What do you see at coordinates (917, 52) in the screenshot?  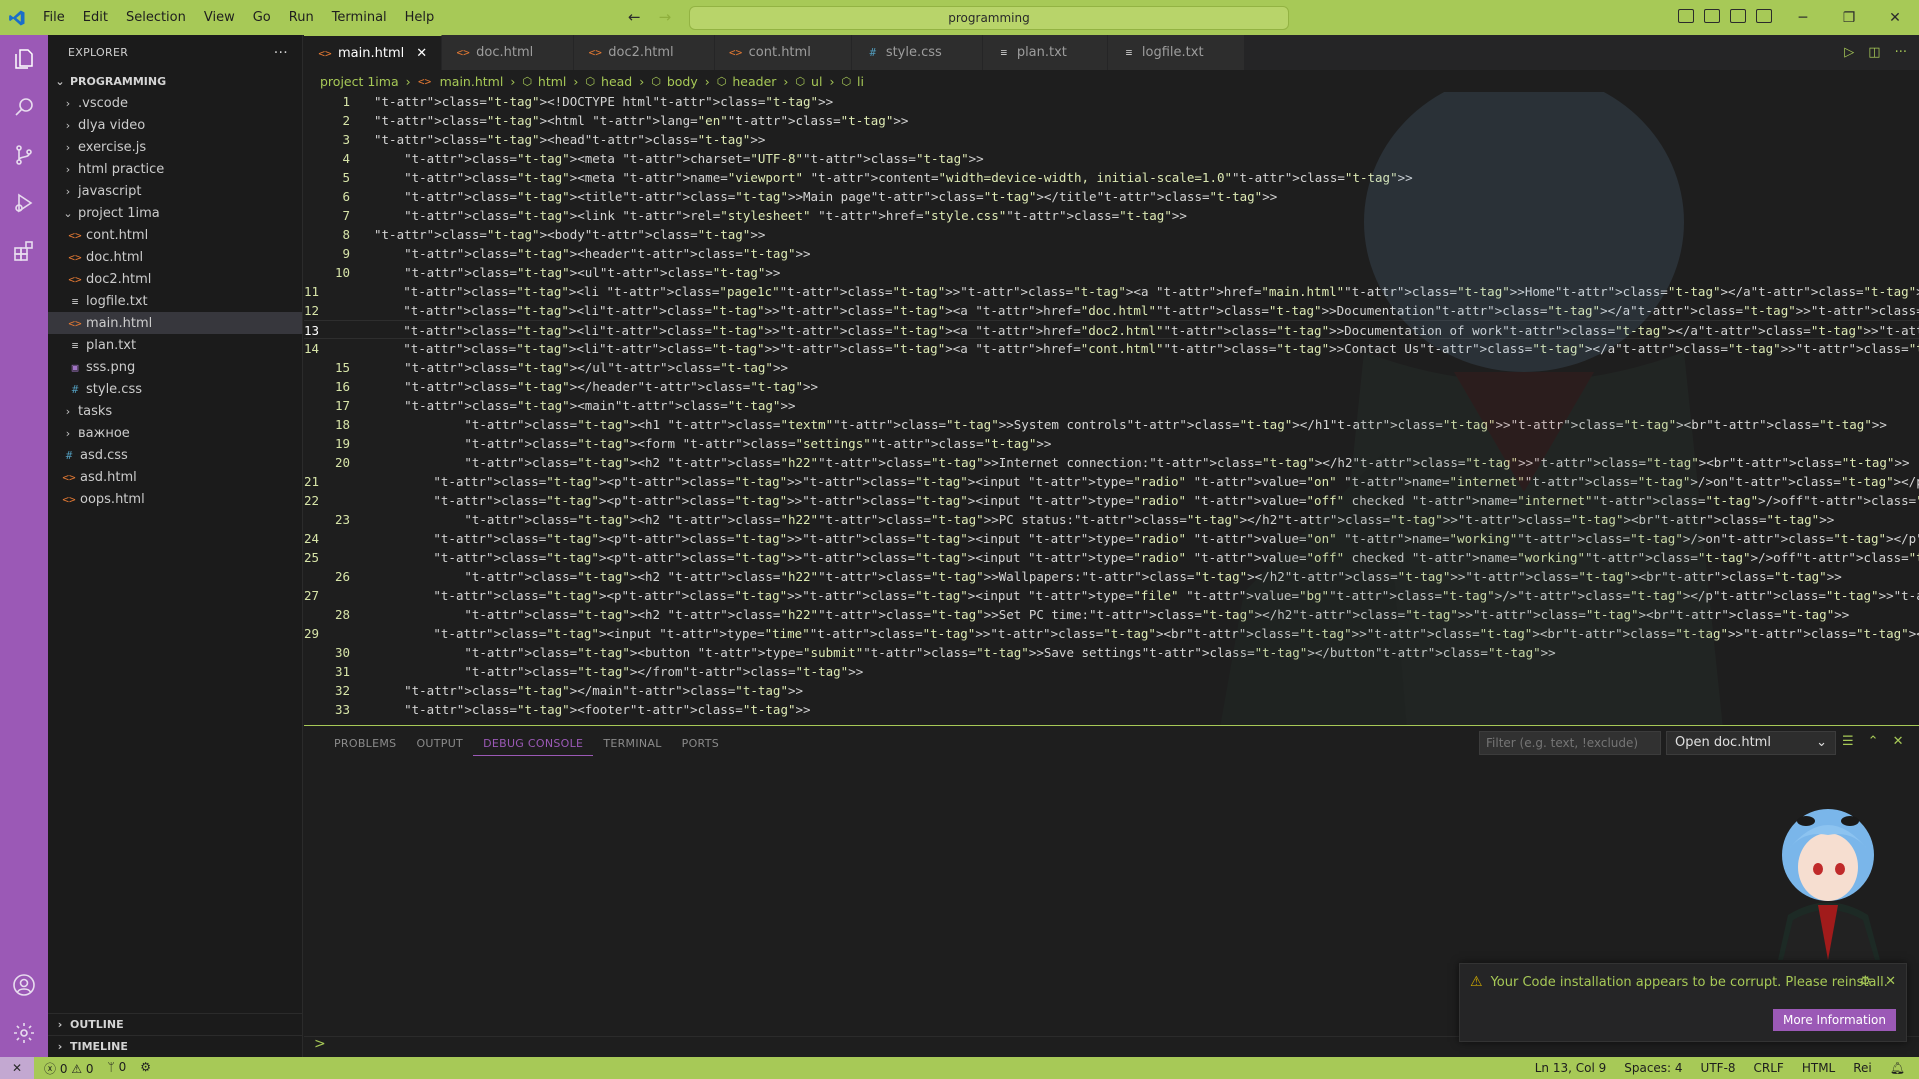 I see `editor-tab: # style.css` at bounding box center [917, 52].